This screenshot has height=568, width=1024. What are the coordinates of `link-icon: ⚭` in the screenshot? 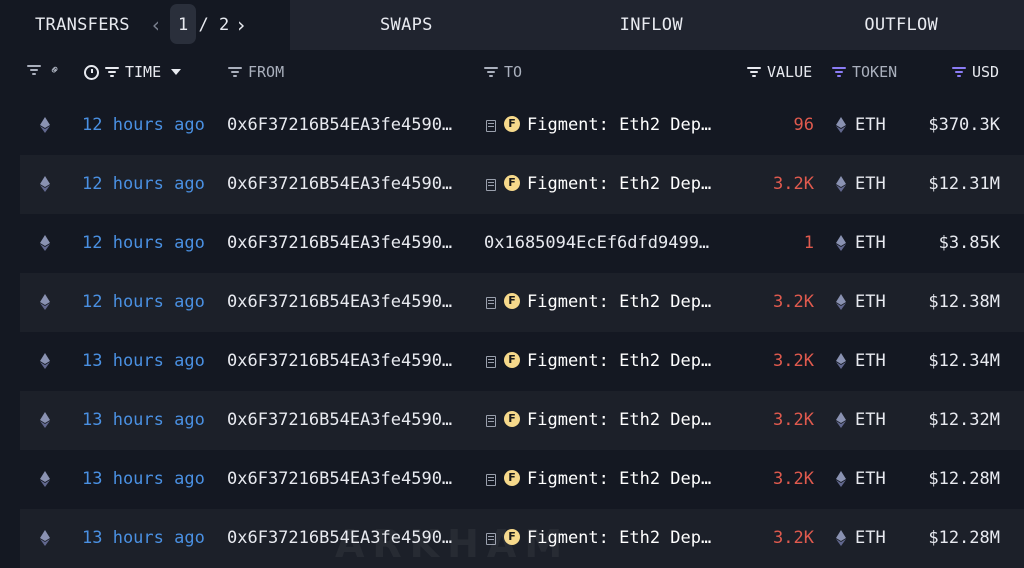 It's located at (55, 70).